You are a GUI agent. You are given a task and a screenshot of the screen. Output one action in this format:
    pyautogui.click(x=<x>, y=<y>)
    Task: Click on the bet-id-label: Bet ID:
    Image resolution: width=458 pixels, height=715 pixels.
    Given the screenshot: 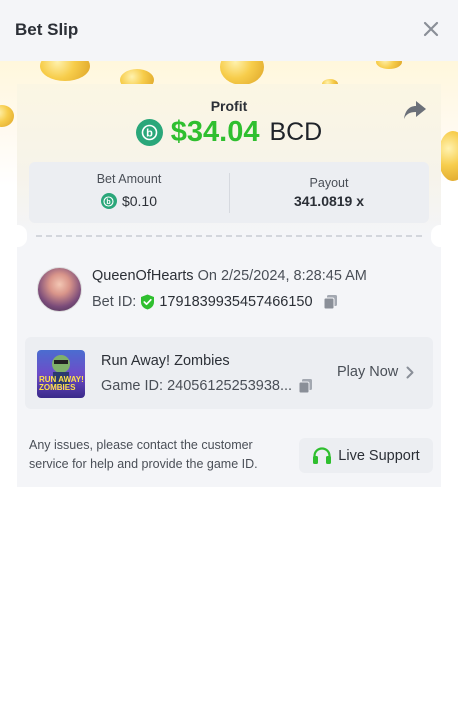 What is the action you would take?
    pyautogui.click(x=114, y=302)
    